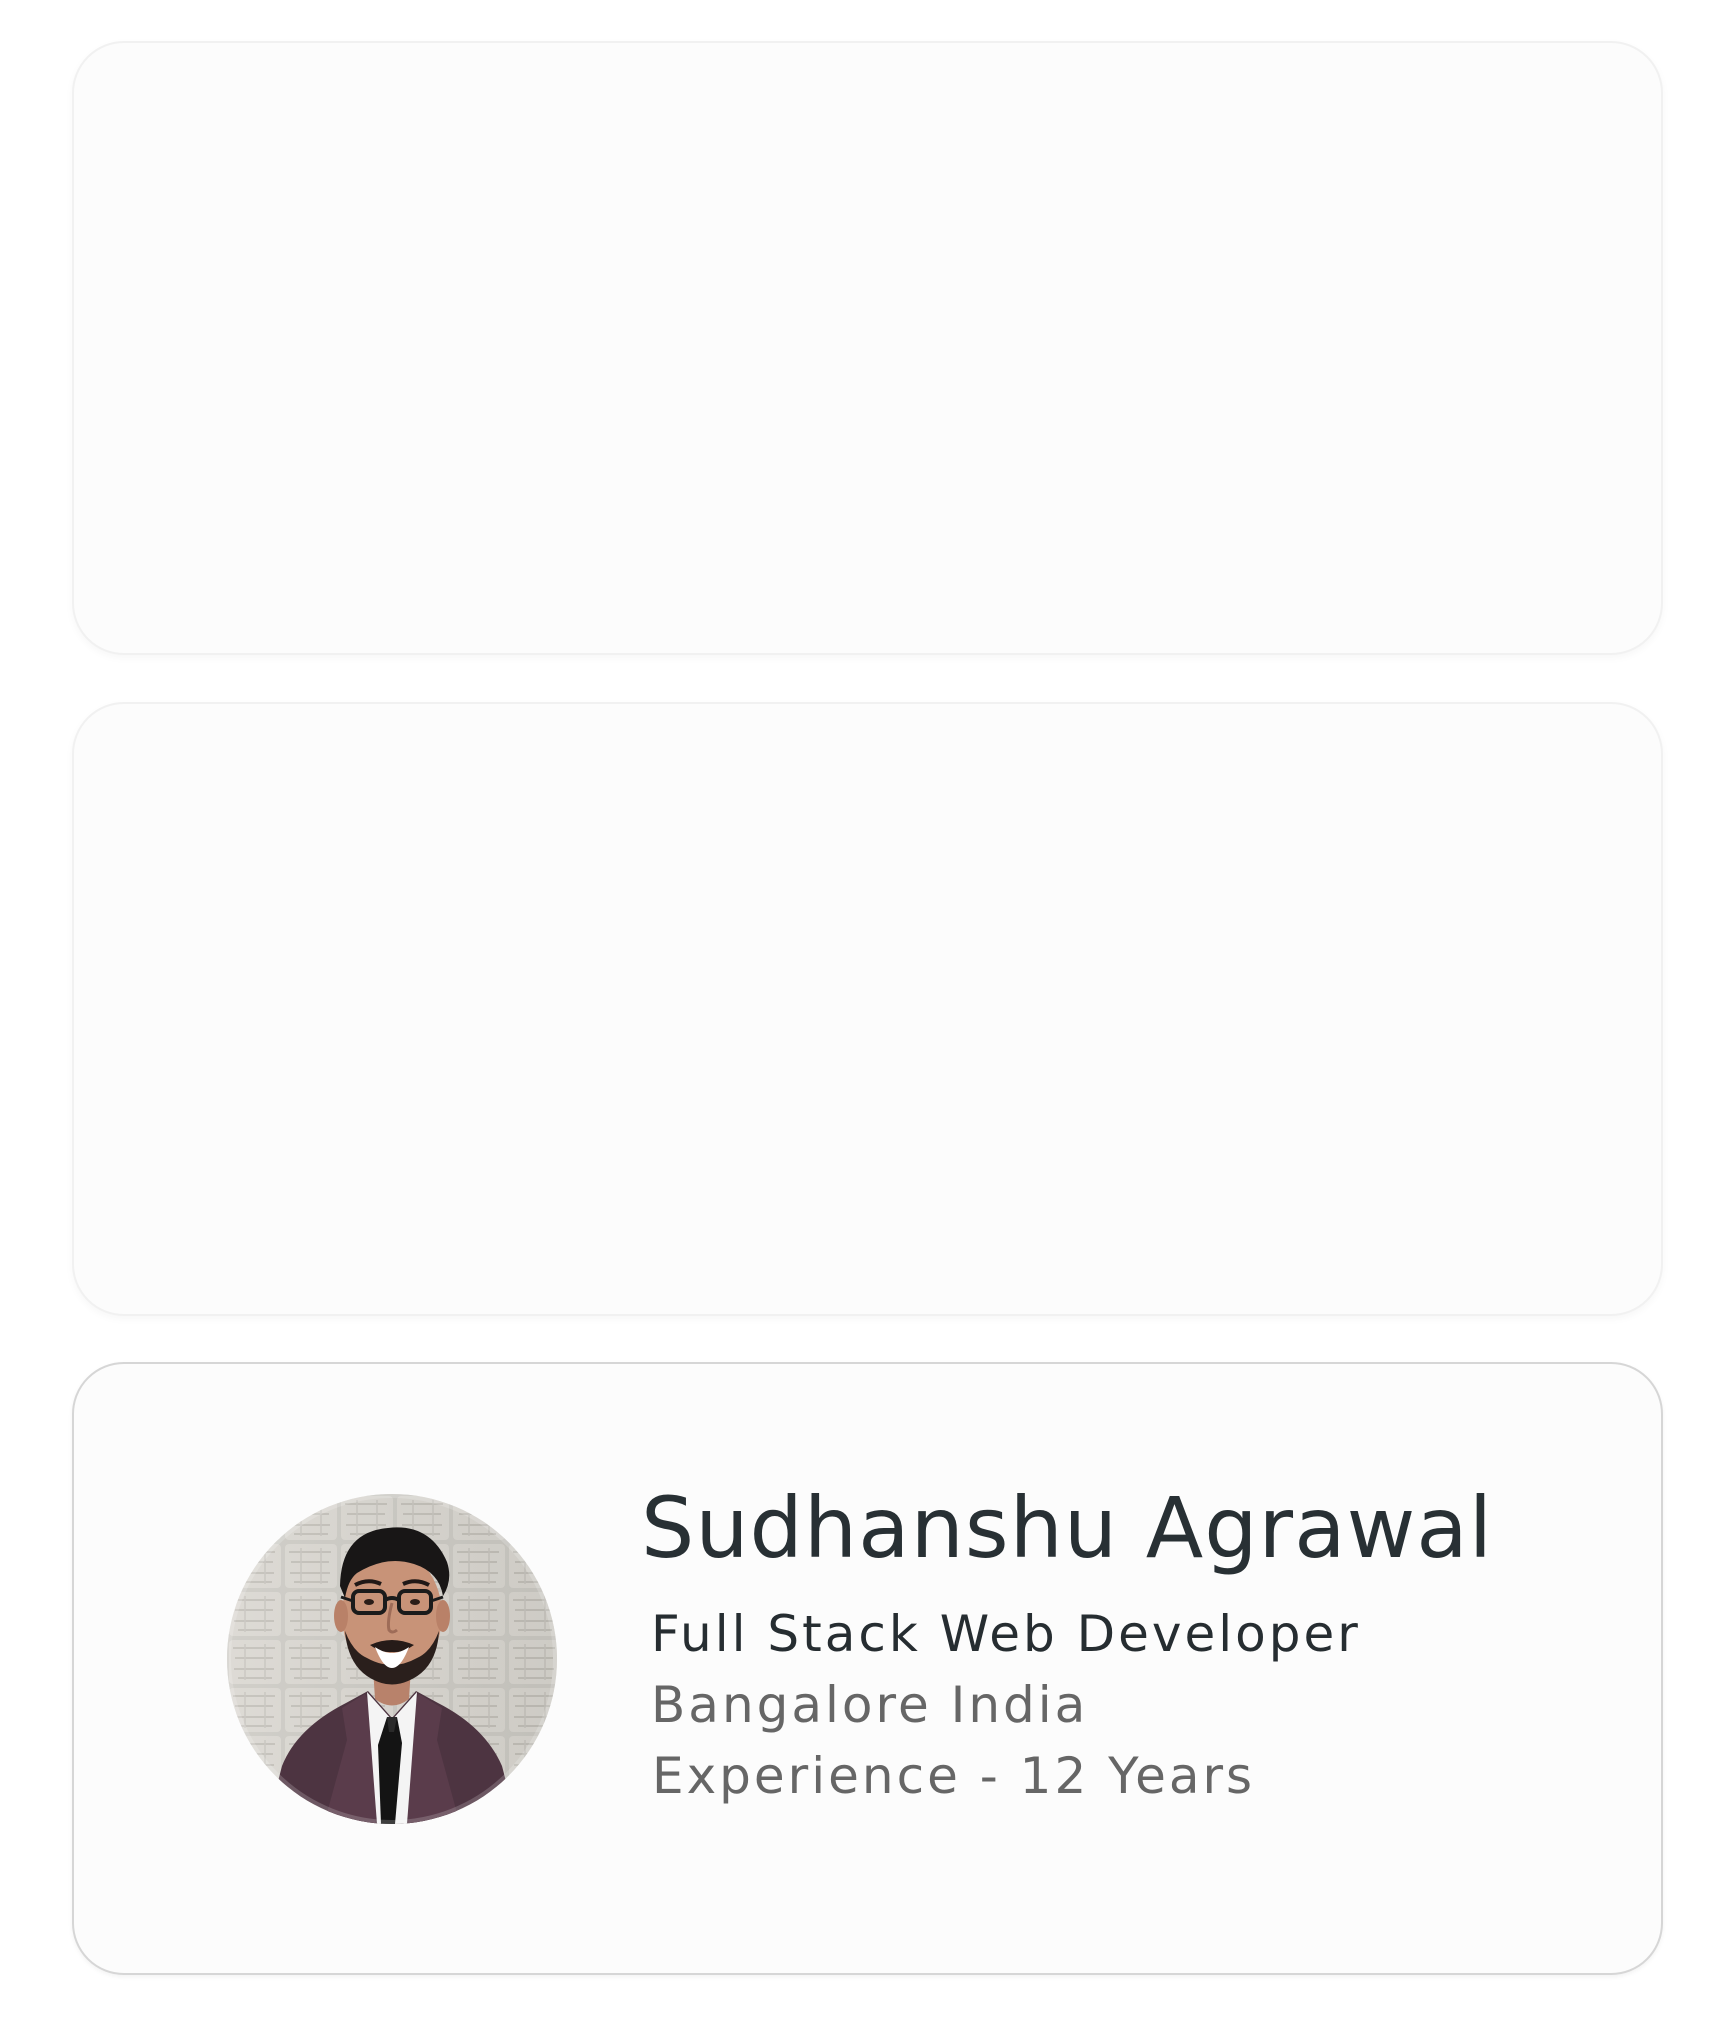 The image size is (1734, 2038). Describe the element at coordinates (392, 1659) in the screenshot. I see `profile-avatar` at that location.